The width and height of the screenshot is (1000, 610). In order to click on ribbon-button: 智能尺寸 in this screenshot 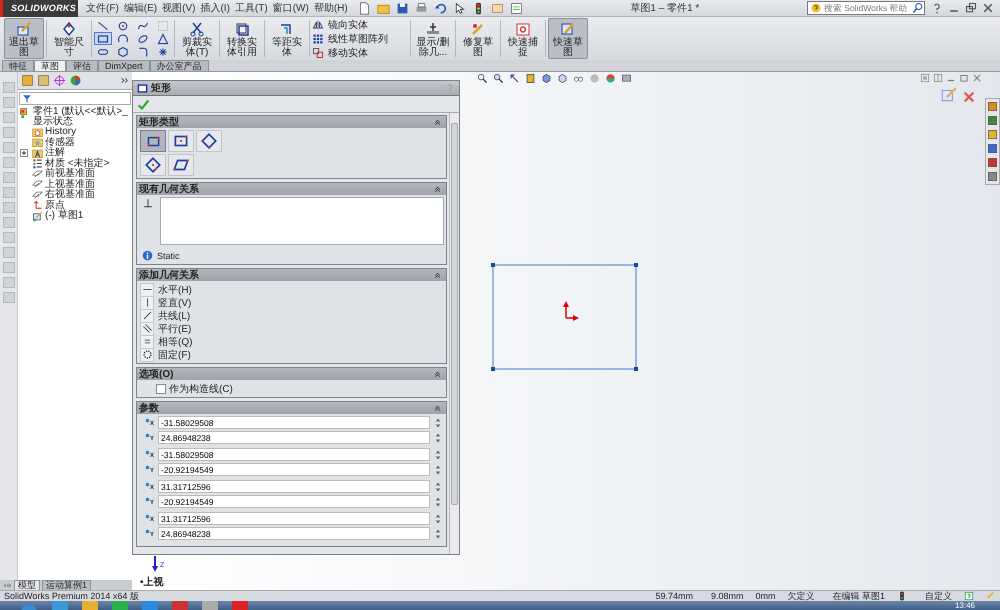, I will do `click(69, 38)`.